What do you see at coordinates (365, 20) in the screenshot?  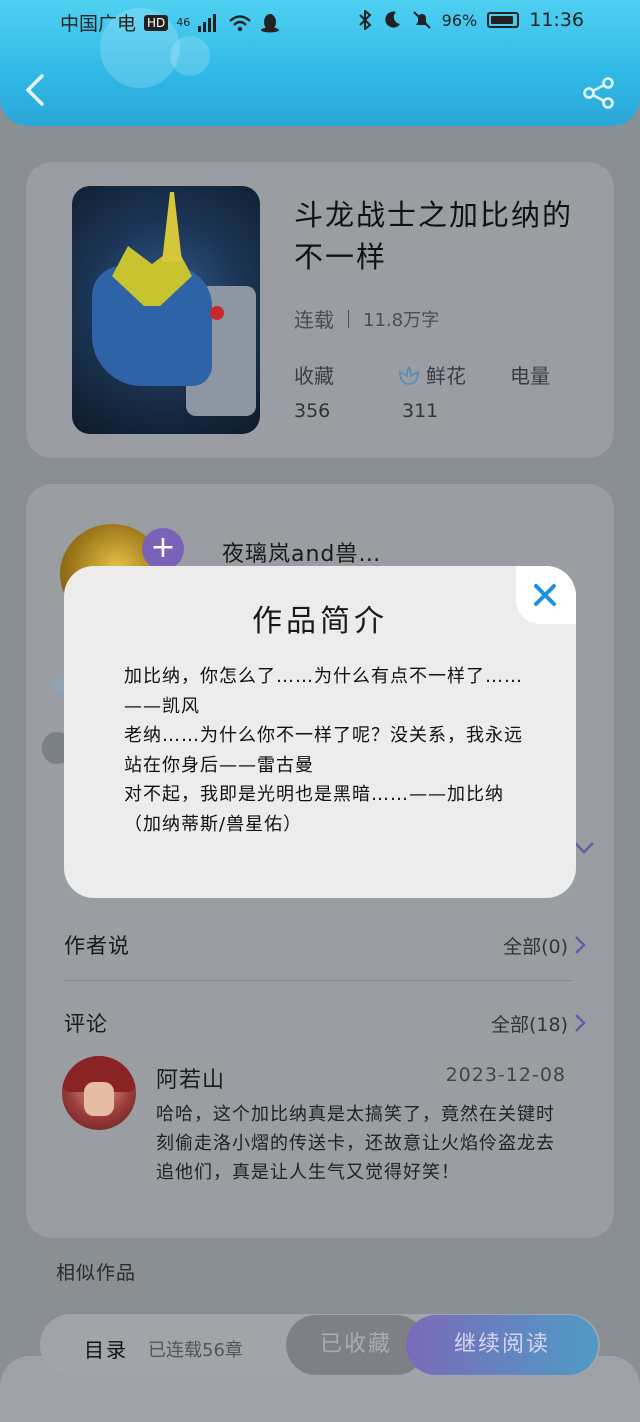 I see `bluetooth-icon` at bounding box center [365, 20].